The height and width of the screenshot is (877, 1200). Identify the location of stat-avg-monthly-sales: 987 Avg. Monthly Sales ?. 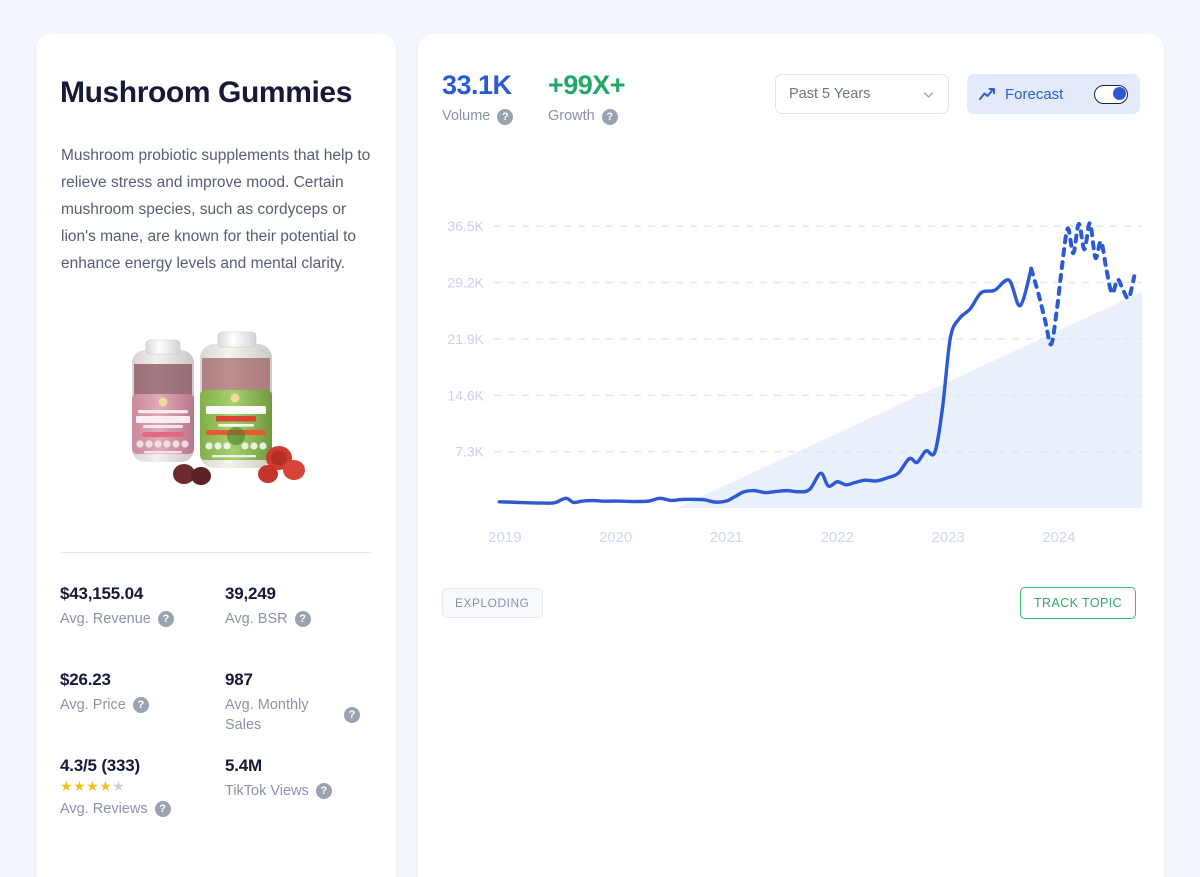
(305, 702).